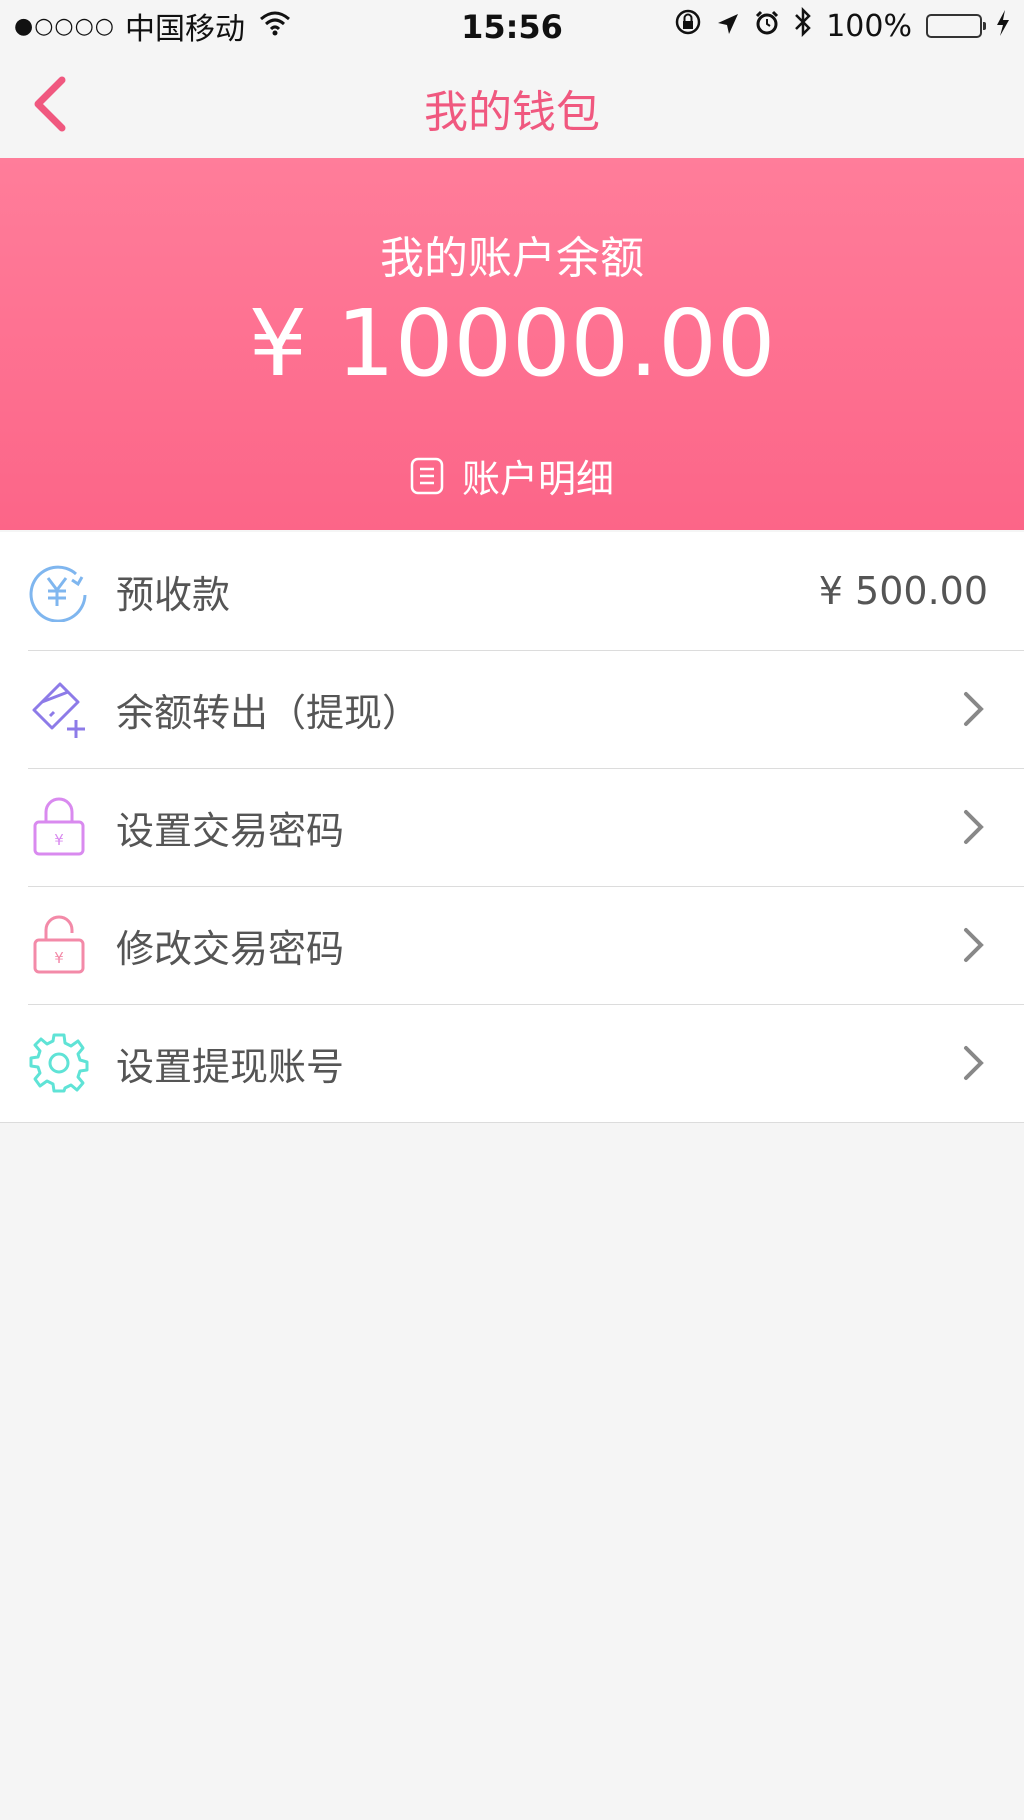 This screenshot has height=1820, width=1024. Describe the element at coordinates (230, 1066) in the screenshot. I see `menu-item-label: 设置提现账号` at that location.